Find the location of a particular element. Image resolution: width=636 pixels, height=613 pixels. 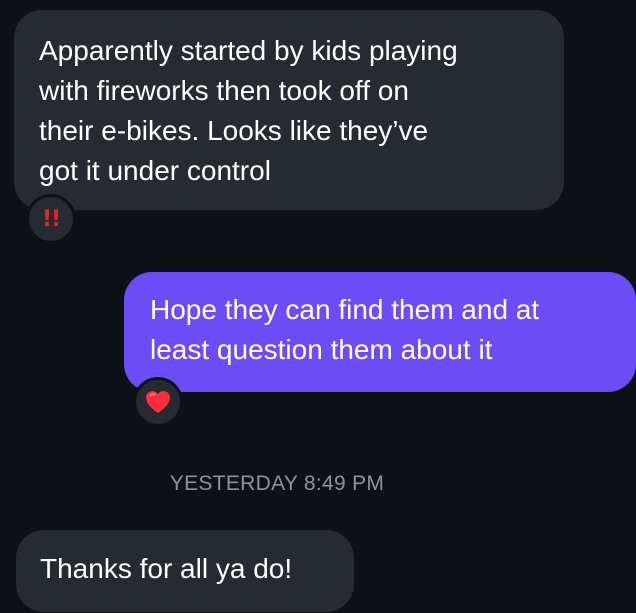

incoming-message-bubble: Thanks for all ya do! is located at coordinates (185, 571).